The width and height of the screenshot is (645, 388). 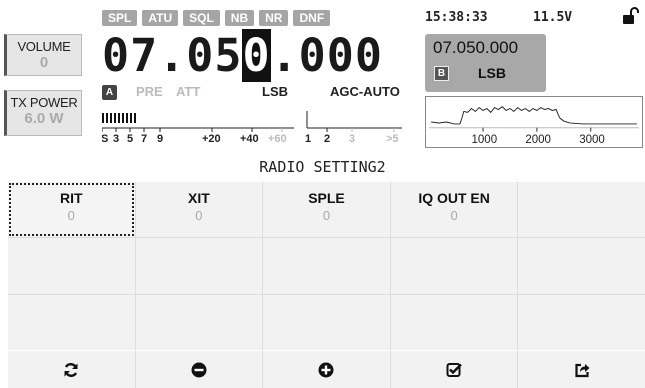 What do you see at coordinates (44, 46) in the screenshot?
I see `volume-label: VOLUME` at bounding box center [44, 46].